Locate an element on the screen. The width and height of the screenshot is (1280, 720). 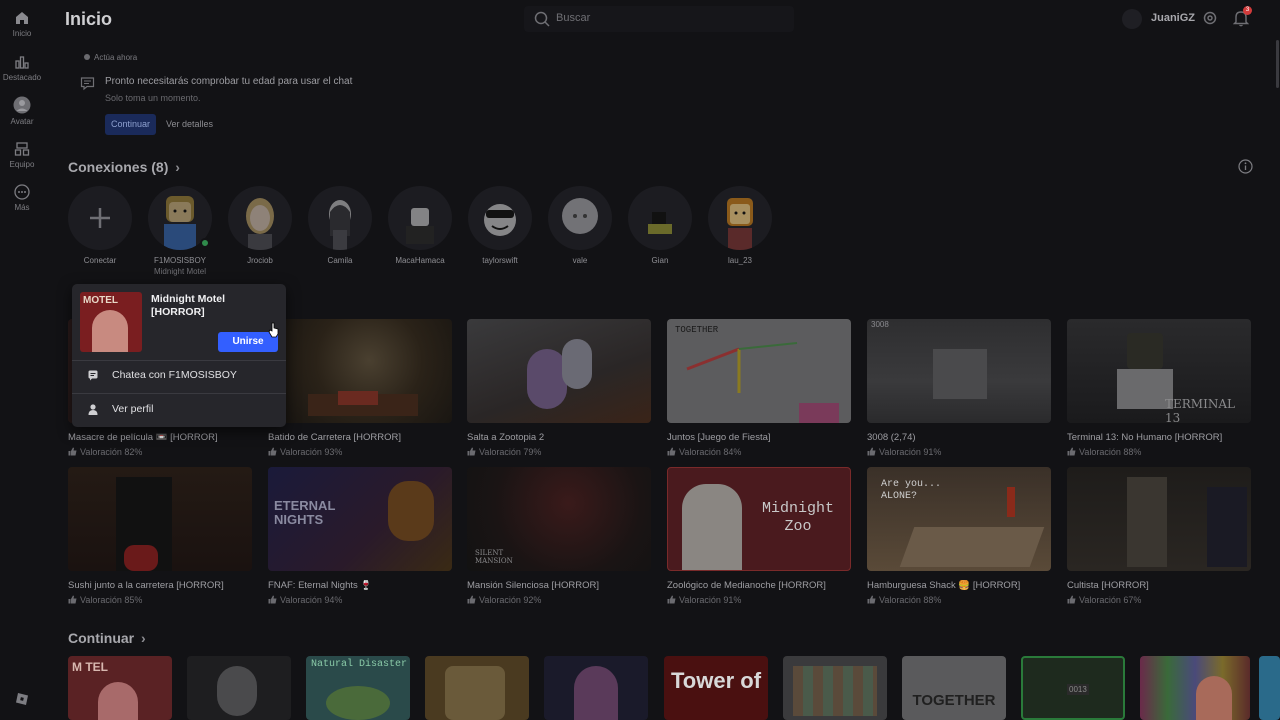
connections-header: Conexiones (8) › is located at coordinates (124, 167).